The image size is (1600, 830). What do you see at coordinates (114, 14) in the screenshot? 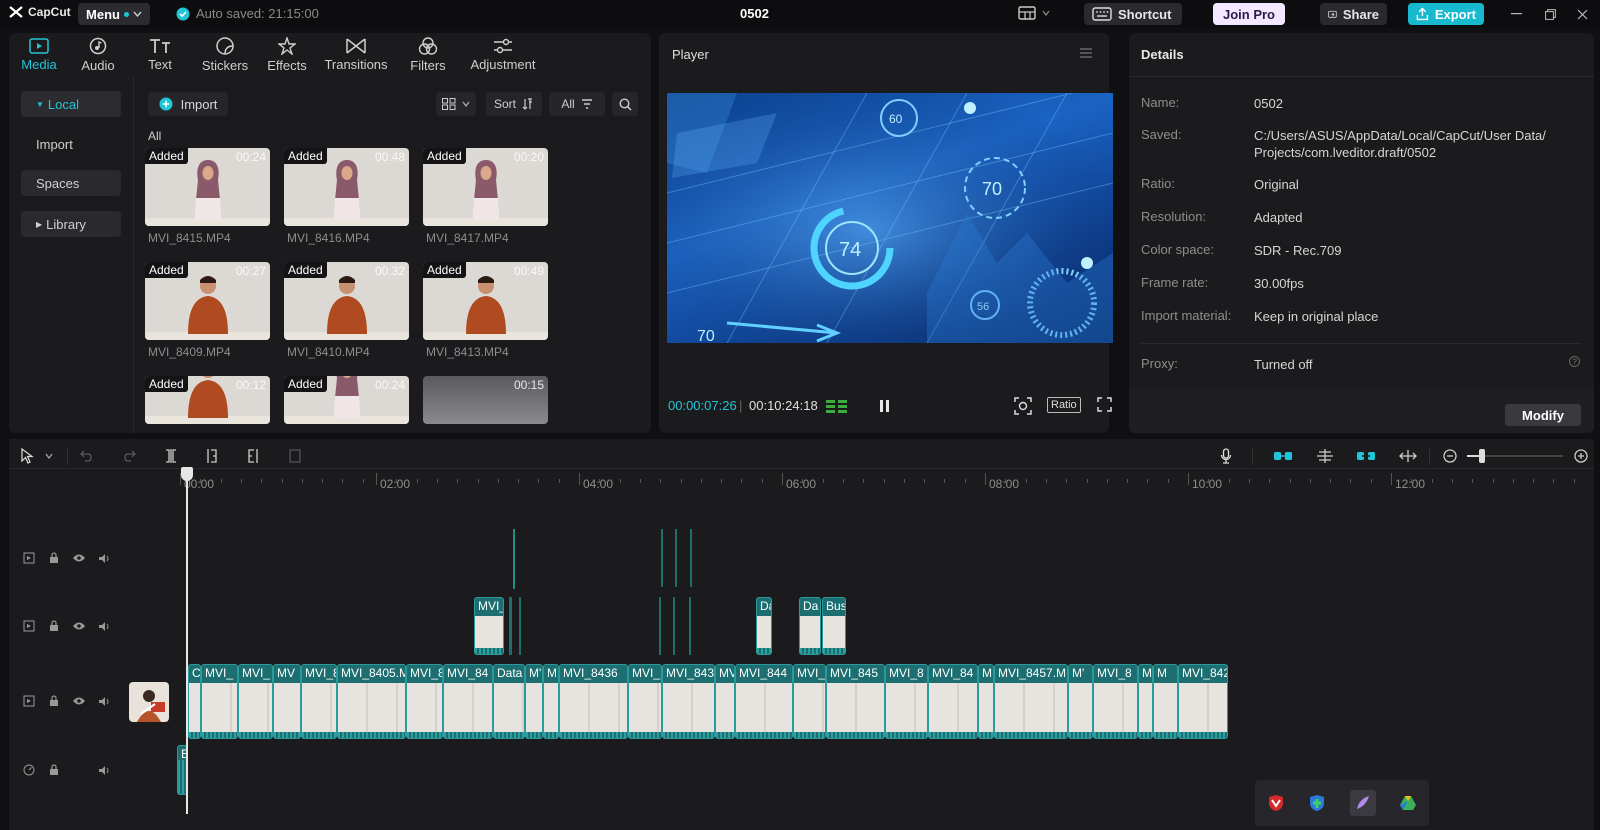
I see `menu-button: Menu` at bounding box center [114, 14].